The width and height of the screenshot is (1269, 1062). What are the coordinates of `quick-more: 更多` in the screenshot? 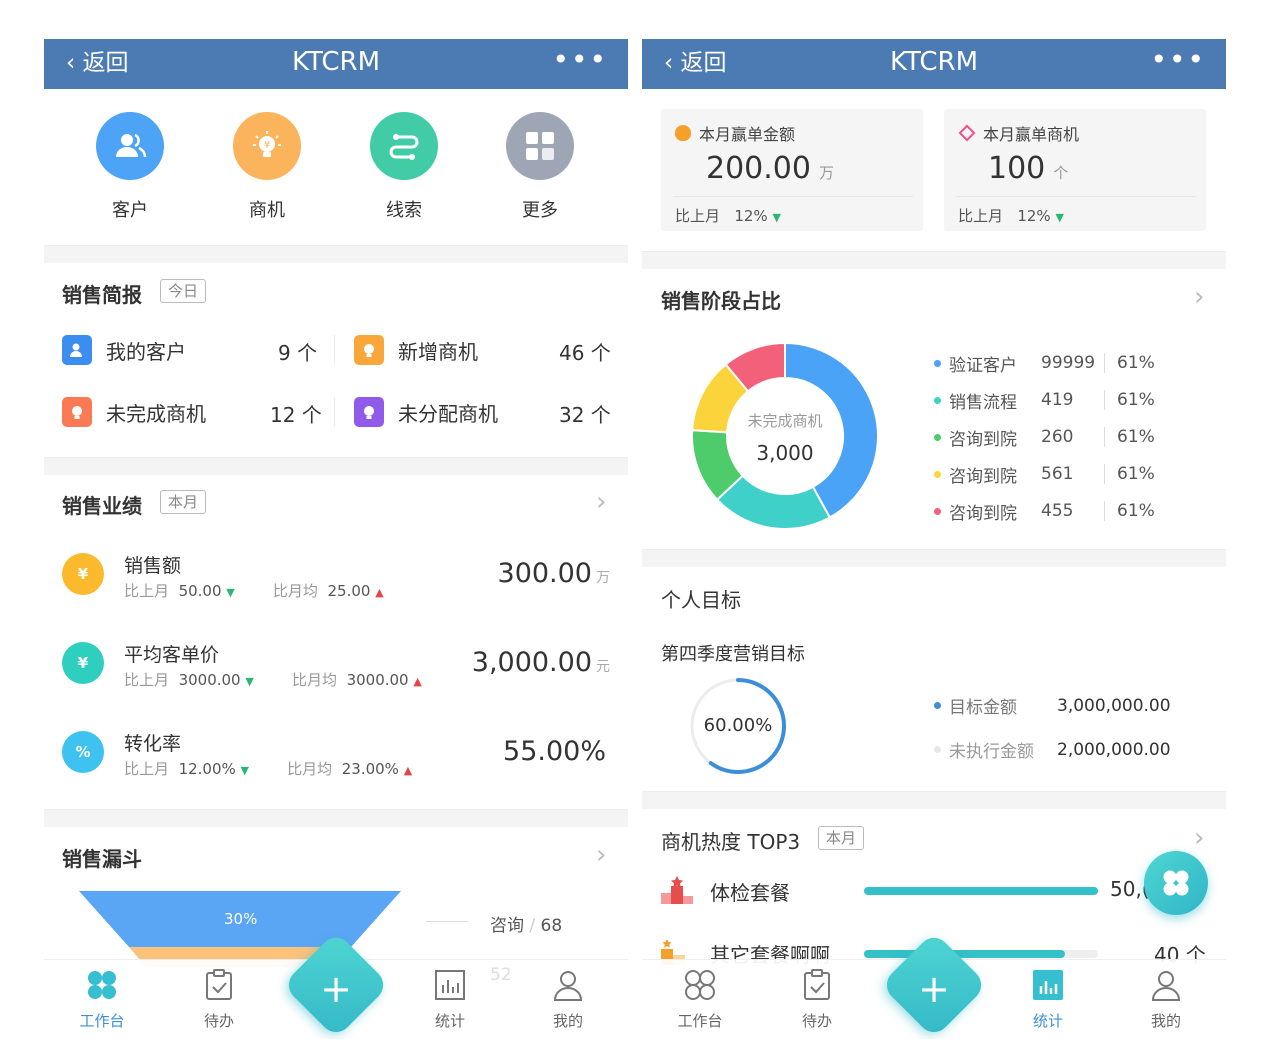 It's located at (540, 167).